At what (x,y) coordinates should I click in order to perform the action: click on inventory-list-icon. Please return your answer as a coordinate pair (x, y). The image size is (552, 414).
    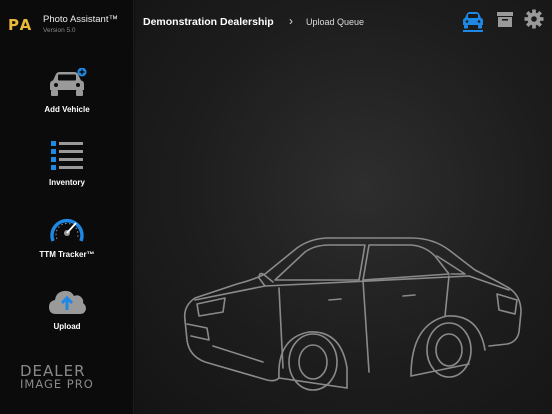
    Looking at the image, I should click on (67, 155).